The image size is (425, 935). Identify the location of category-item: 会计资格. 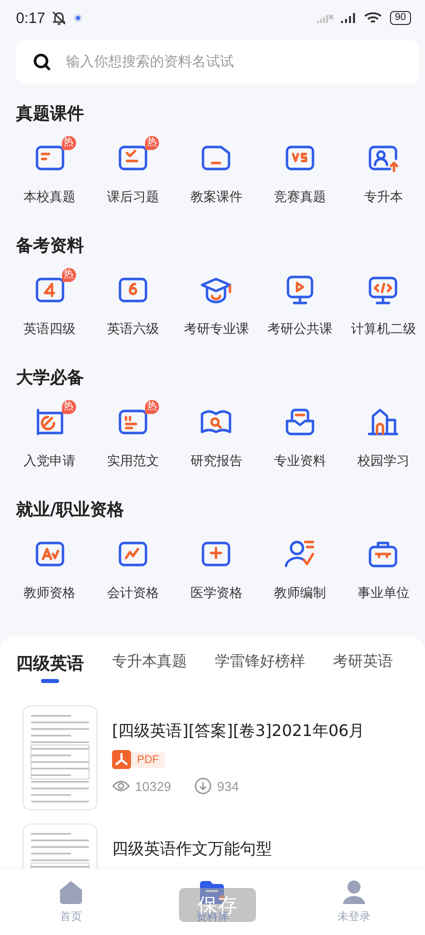
(133, 569).